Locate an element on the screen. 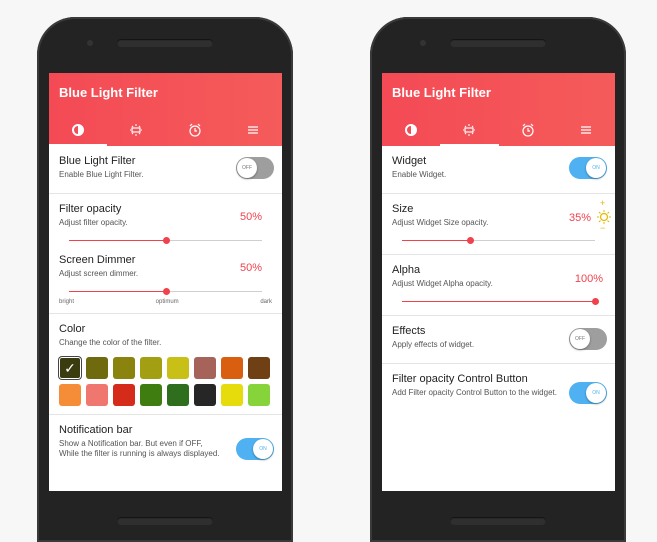 This screenshot has height=542, width=657. notification-bar-toggle: ON is located at coordinates (255, 449).